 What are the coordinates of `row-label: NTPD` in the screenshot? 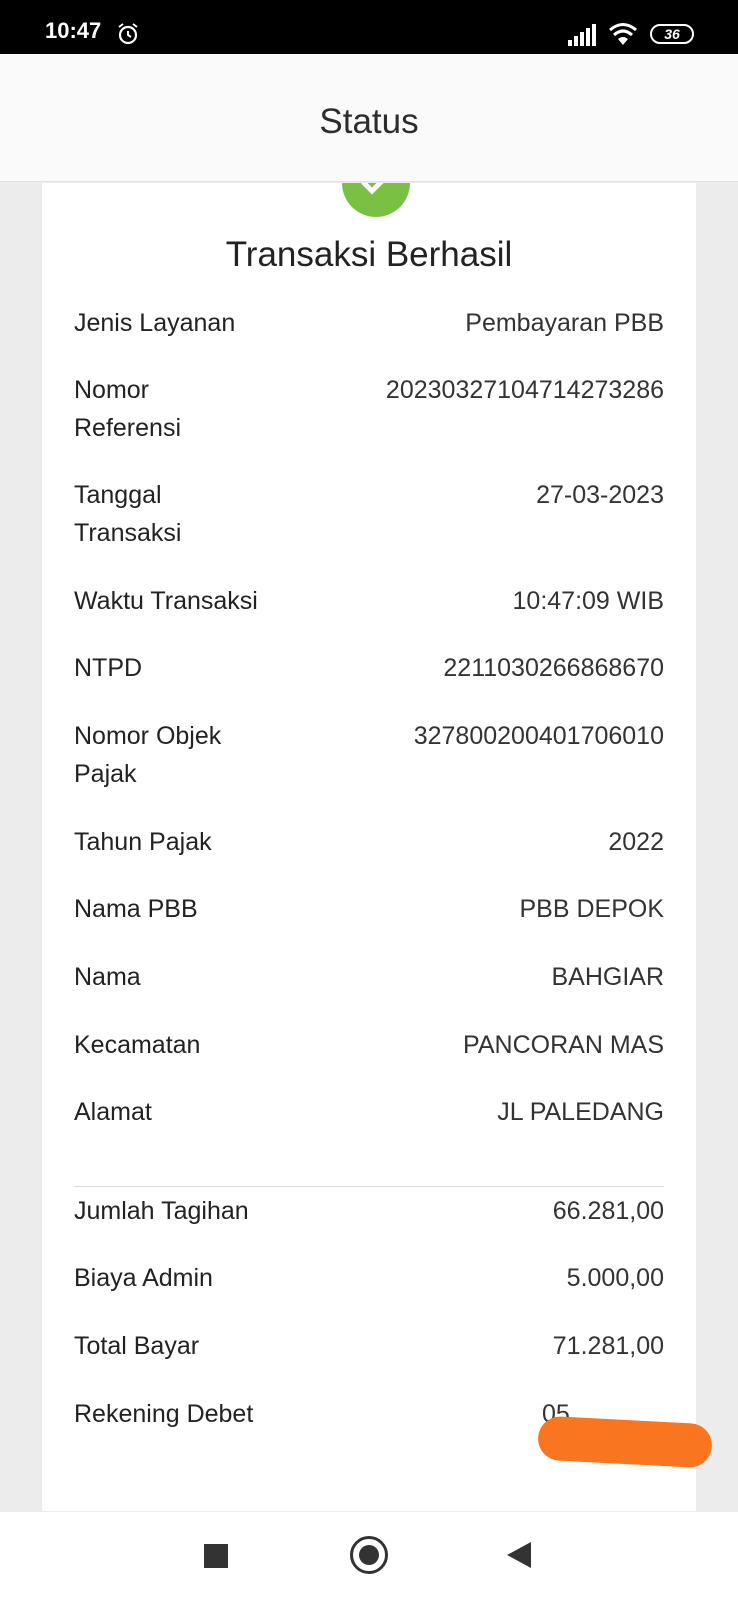 It's located at (108, 668).